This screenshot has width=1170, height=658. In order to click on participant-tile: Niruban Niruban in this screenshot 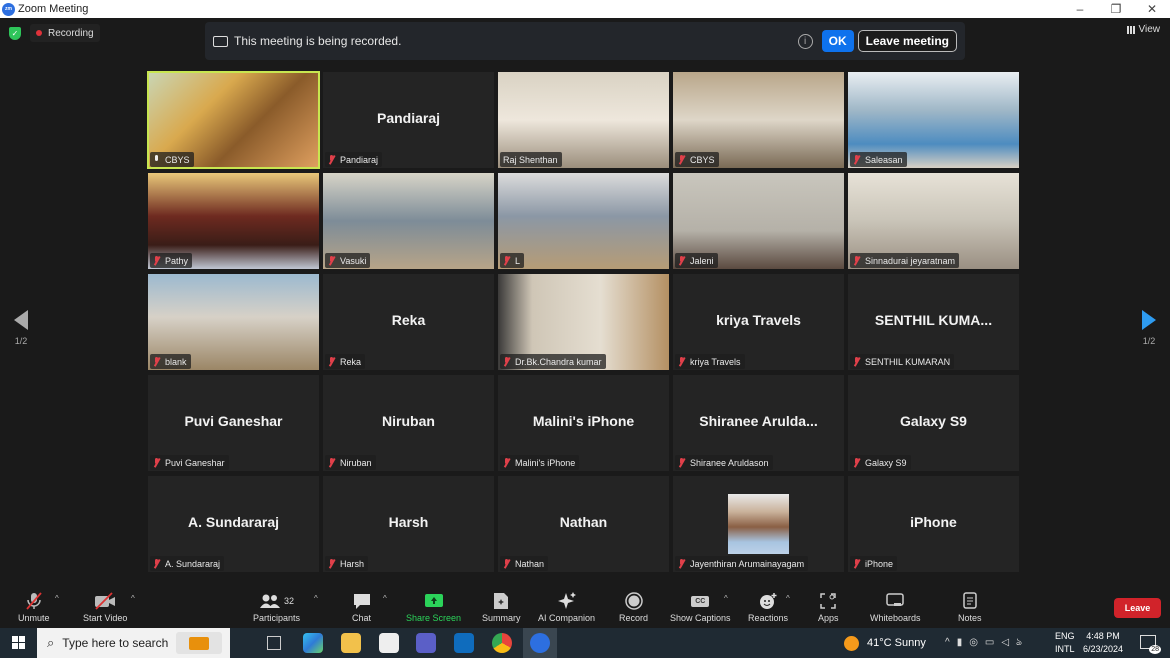, I will do `click(408, 423)`.